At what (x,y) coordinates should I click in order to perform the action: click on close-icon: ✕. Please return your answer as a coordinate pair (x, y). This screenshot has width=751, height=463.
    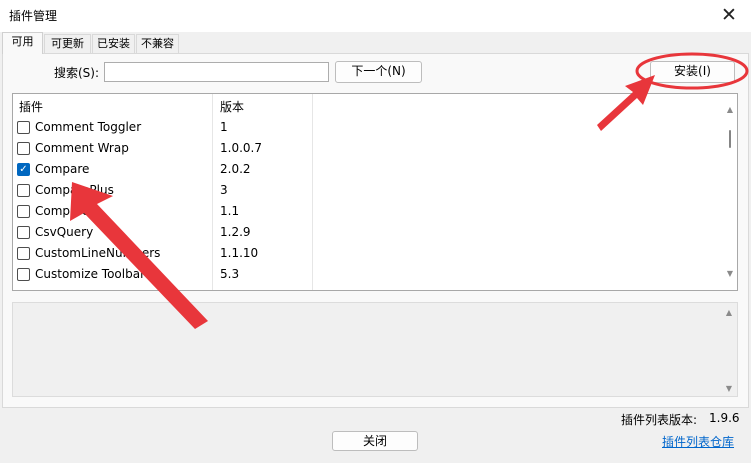
    Looking at the image, I should click on (729, 15).